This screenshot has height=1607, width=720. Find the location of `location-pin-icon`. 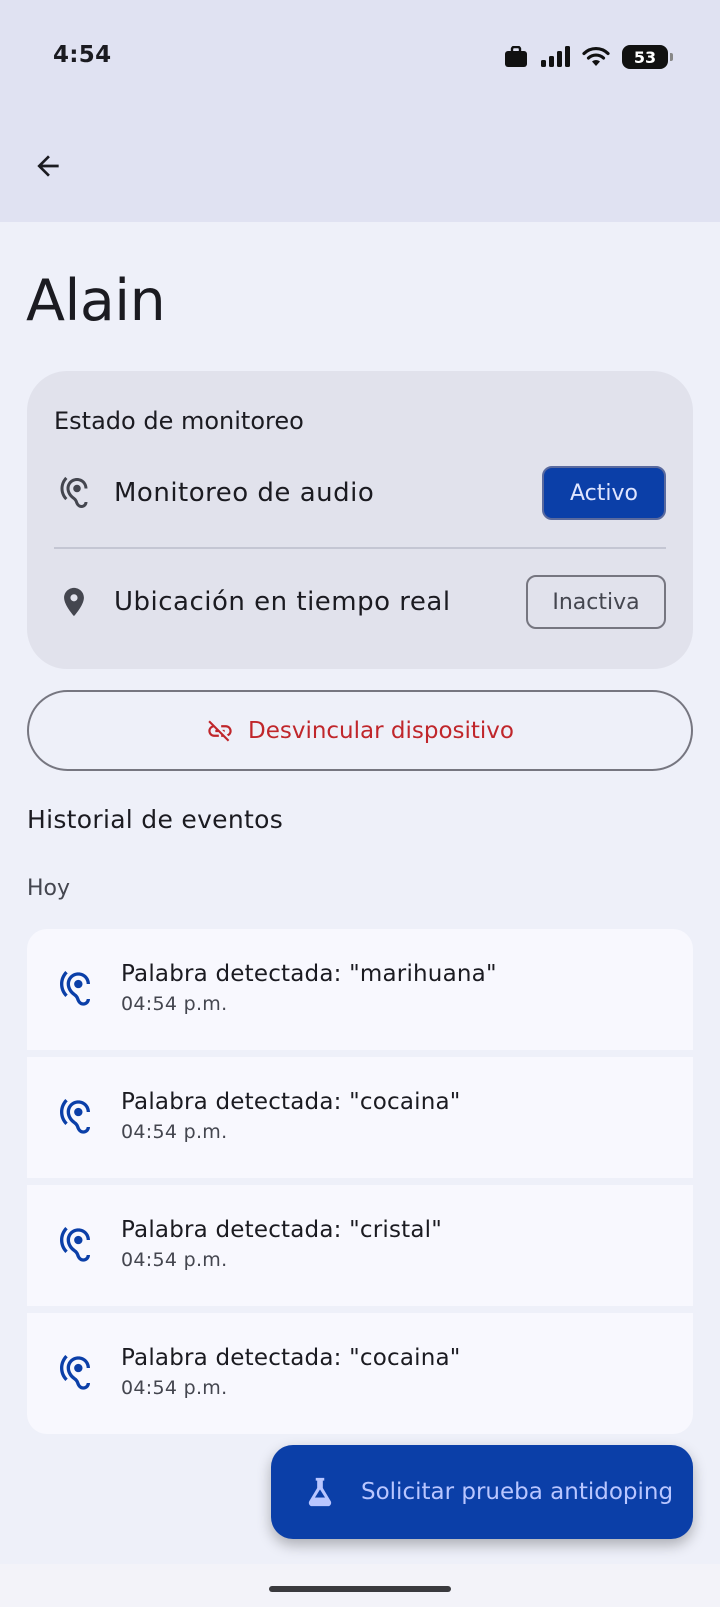

location-pin-icon is located at coordinates (74, 602).